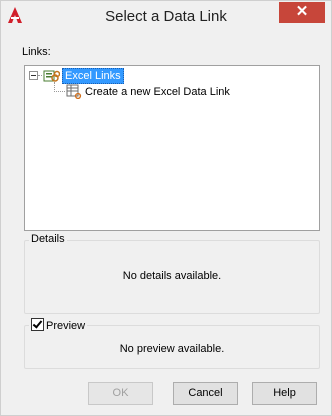  I want to click on preview-group: Preview No preview available., so click(172, 343).